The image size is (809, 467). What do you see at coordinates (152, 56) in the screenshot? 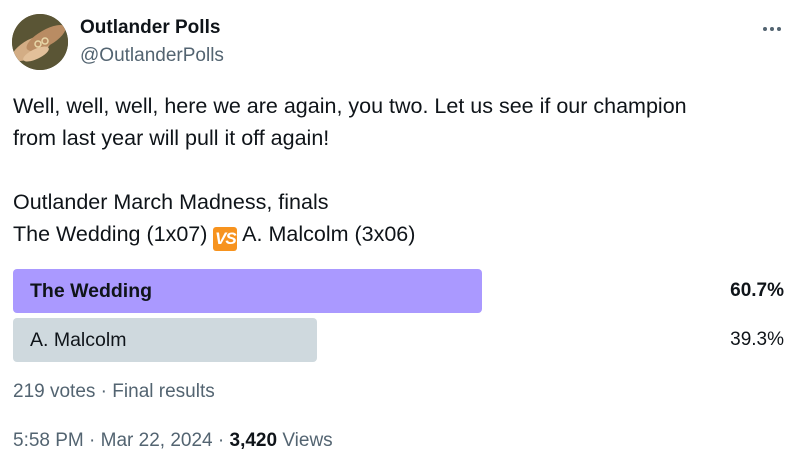
I see `author-handle: @OutlanderPolls` at bounding box center [152, 56].